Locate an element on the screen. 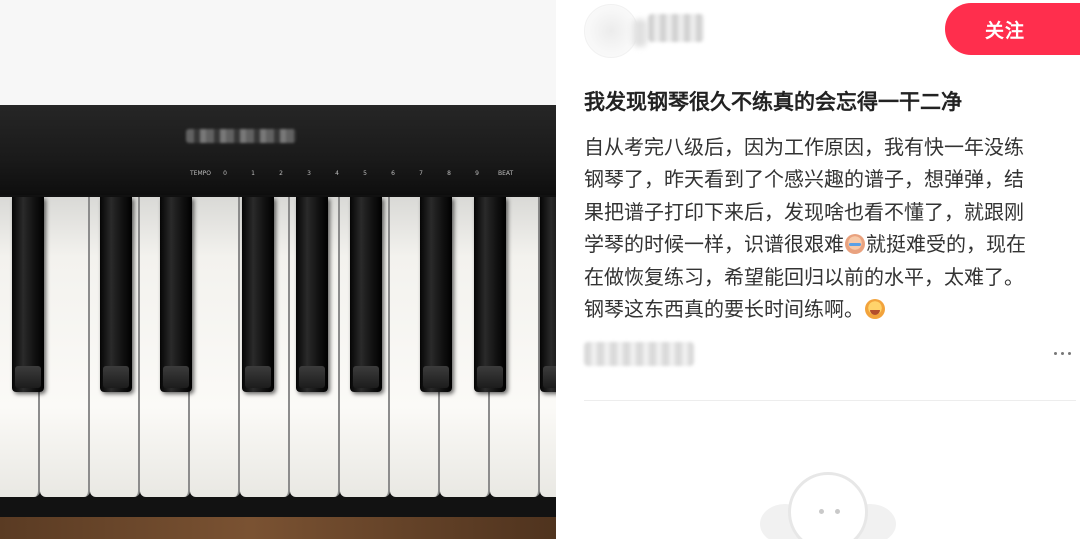 This screenshot has width=1080, height=539. post-body-text: 就挺难受的，现在 is located at coordinates (946, 244).